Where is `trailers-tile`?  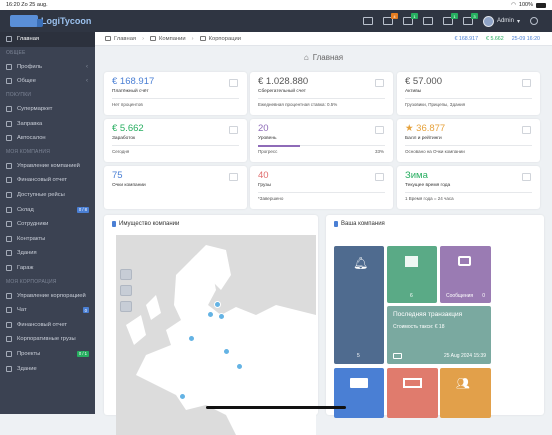
trailers-tile is located at coordinates (412, 393).